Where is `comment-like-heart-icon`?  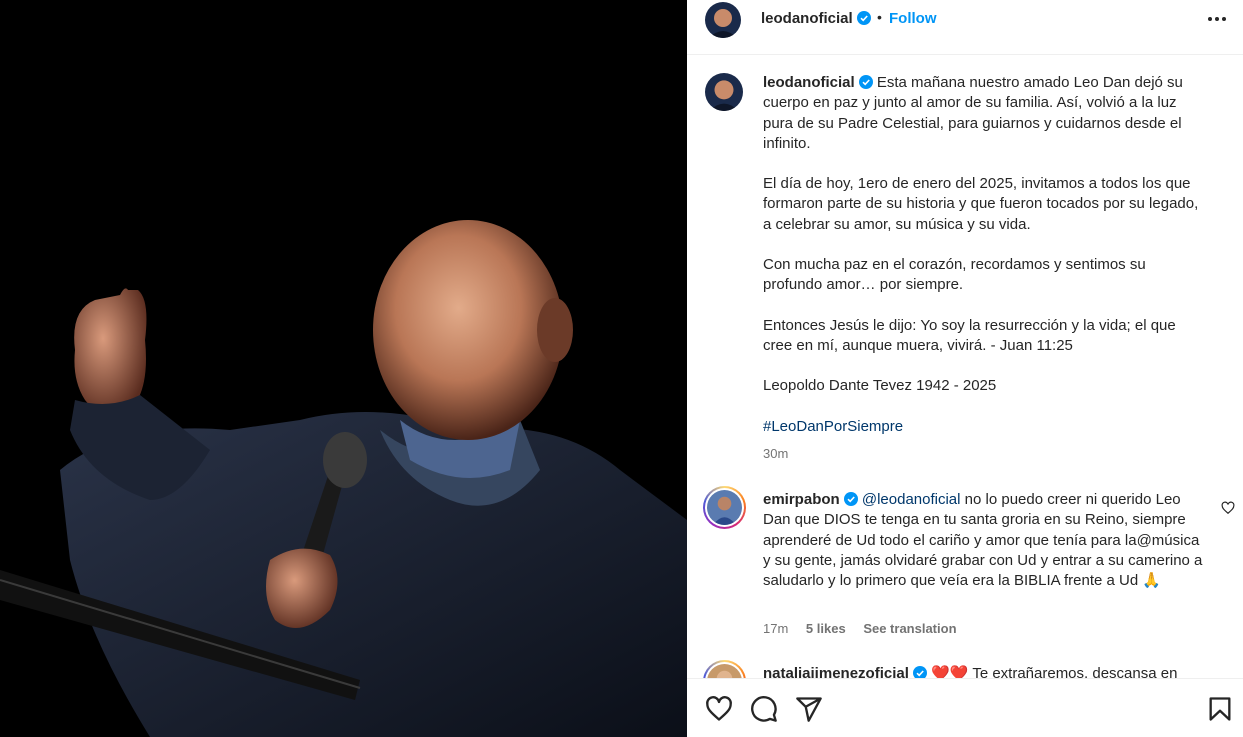
comment-like-heart-icon is located at coordinates (1228, 508).